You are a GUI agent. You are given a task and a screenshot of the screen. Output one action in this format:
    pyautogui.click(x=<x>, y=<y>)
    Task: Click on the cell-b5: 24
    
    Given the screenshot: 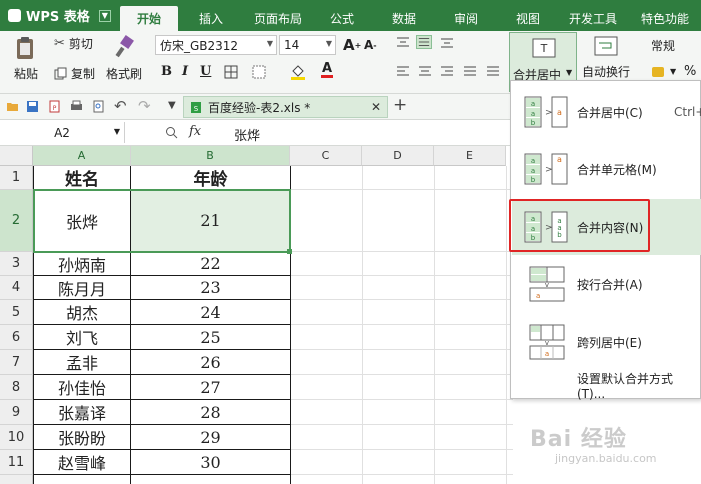 What is the action you would take?
    pyautogui.click(x=210, y=312)
    